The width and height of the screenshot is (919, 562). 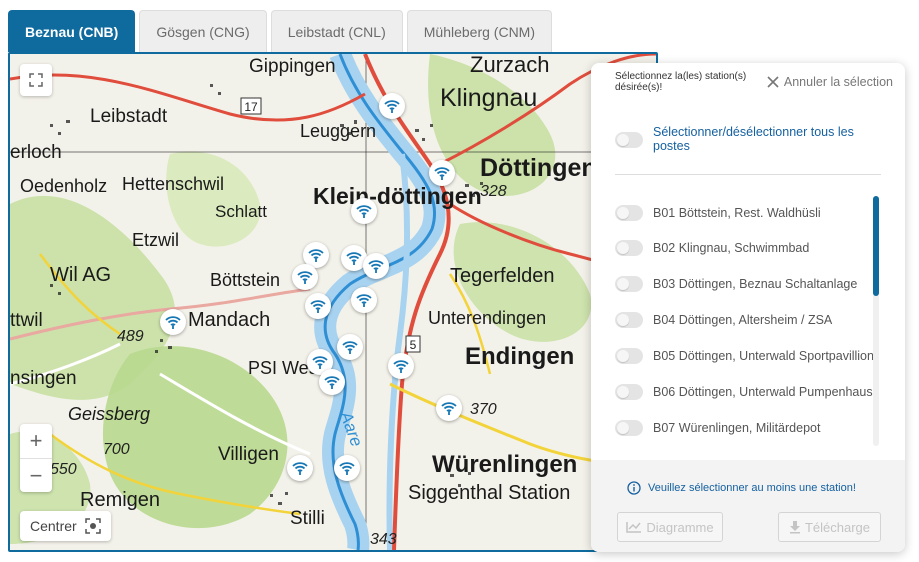 What do you see at coordinates (504, 464) in the screenshot?
I see `place-wuerenlingen: Würenlingen` at bounding box center [504, 464].